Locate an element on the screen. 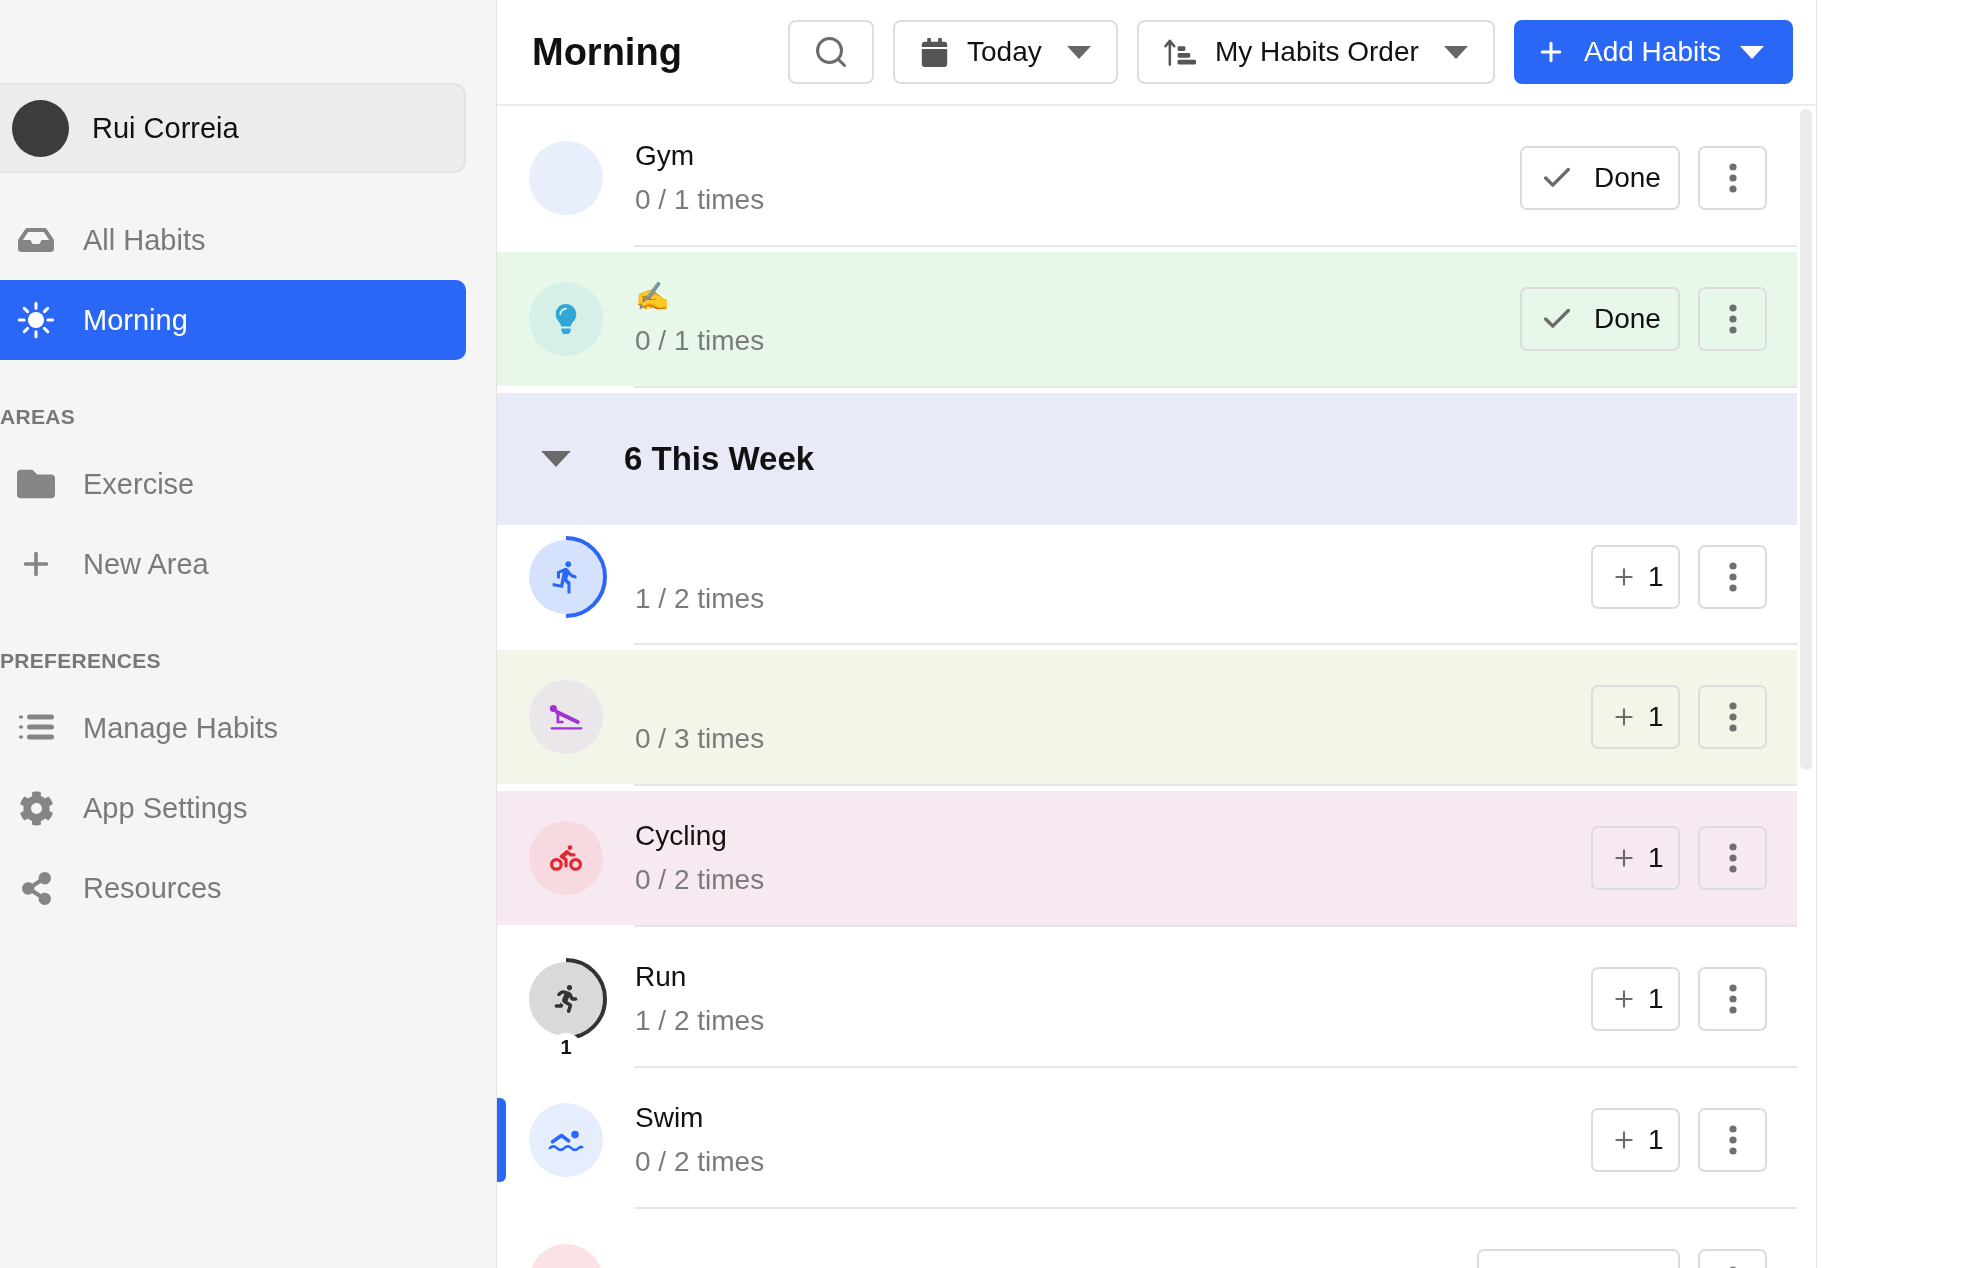  profile-name: Rui Correia is located at coordinates (165, 128).